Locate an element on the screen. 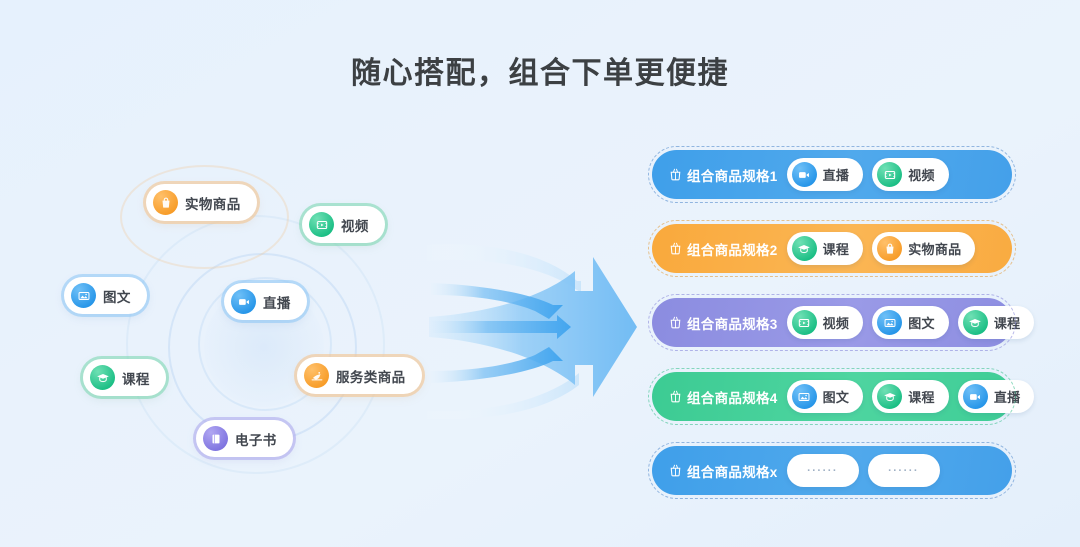 The height and width of the screenshot is (547, 1080). source-pill-label: 视频 is located at coordinates (355, 226).